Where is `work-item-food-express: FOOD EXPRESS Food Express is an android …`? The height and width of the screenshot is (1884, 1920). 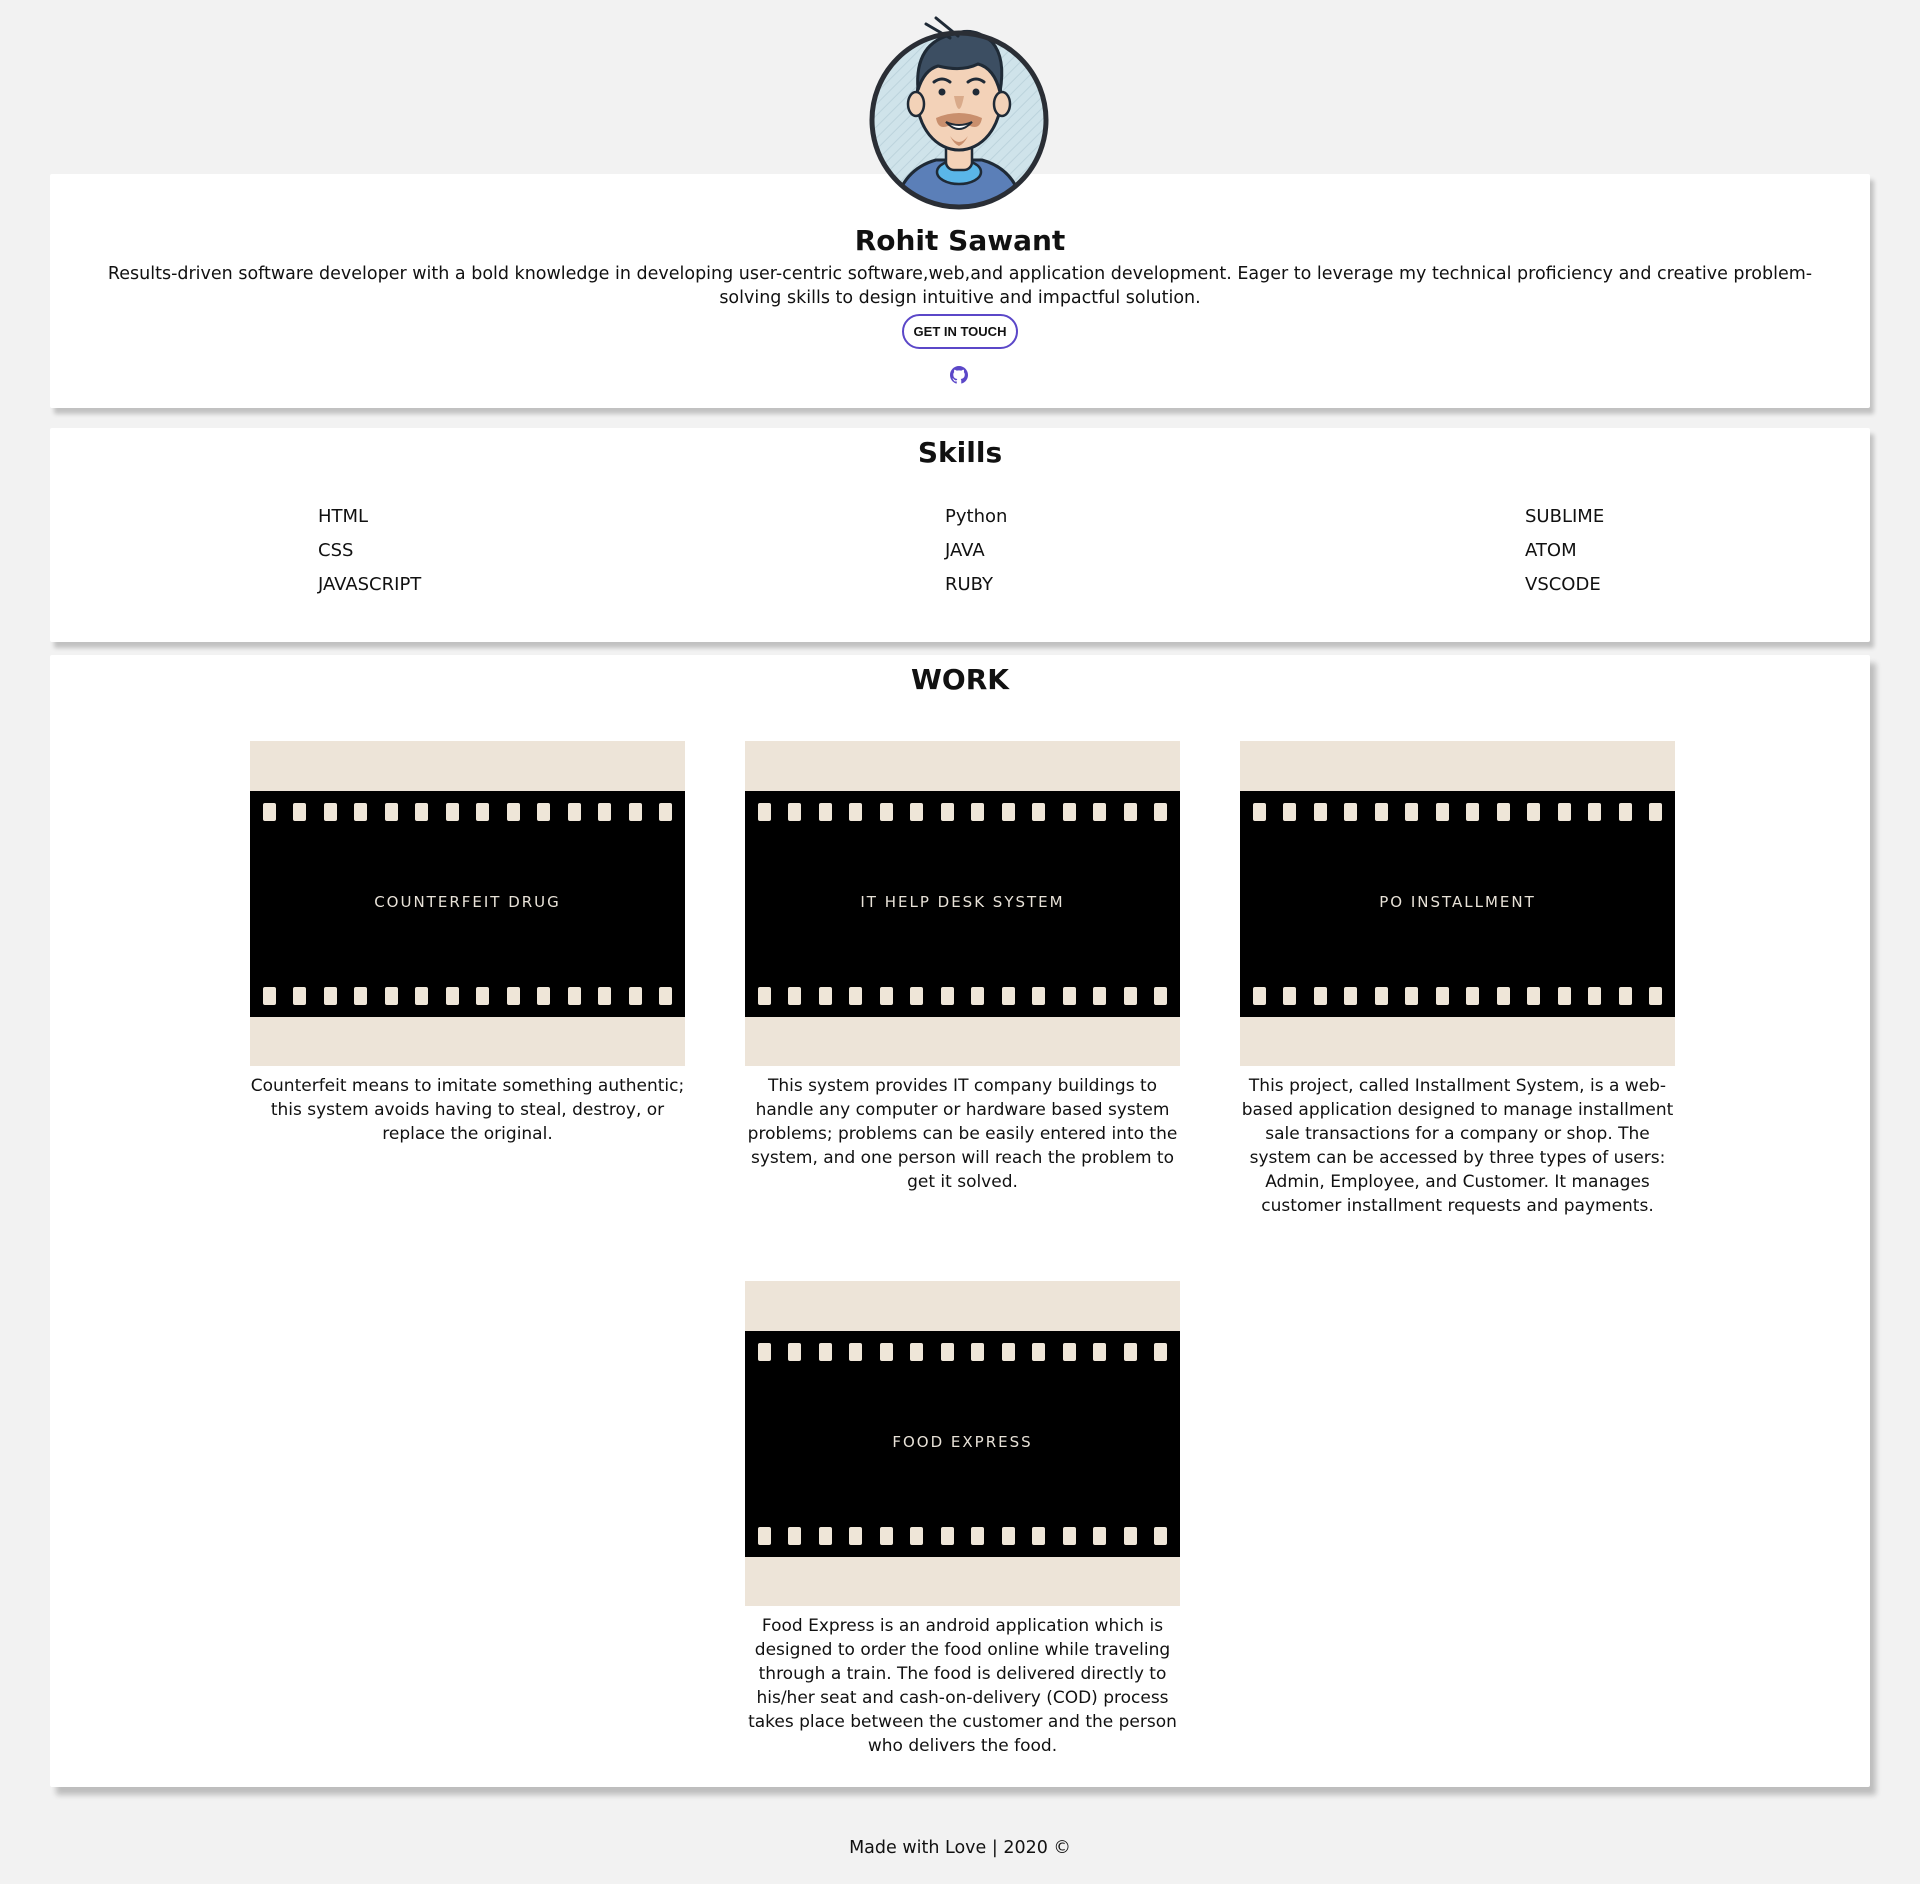
work-item-food-express: FOOD EXPRESS Food Express is an android … is located at coordinates (962, 1519).